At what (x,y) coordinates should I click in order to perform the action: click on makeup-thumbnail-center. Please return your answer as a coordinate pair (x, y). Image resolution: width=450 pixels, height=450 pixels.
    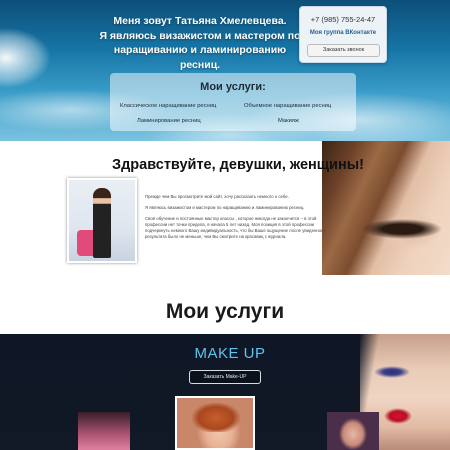
    Looking at the image, I should click on (215, 423).